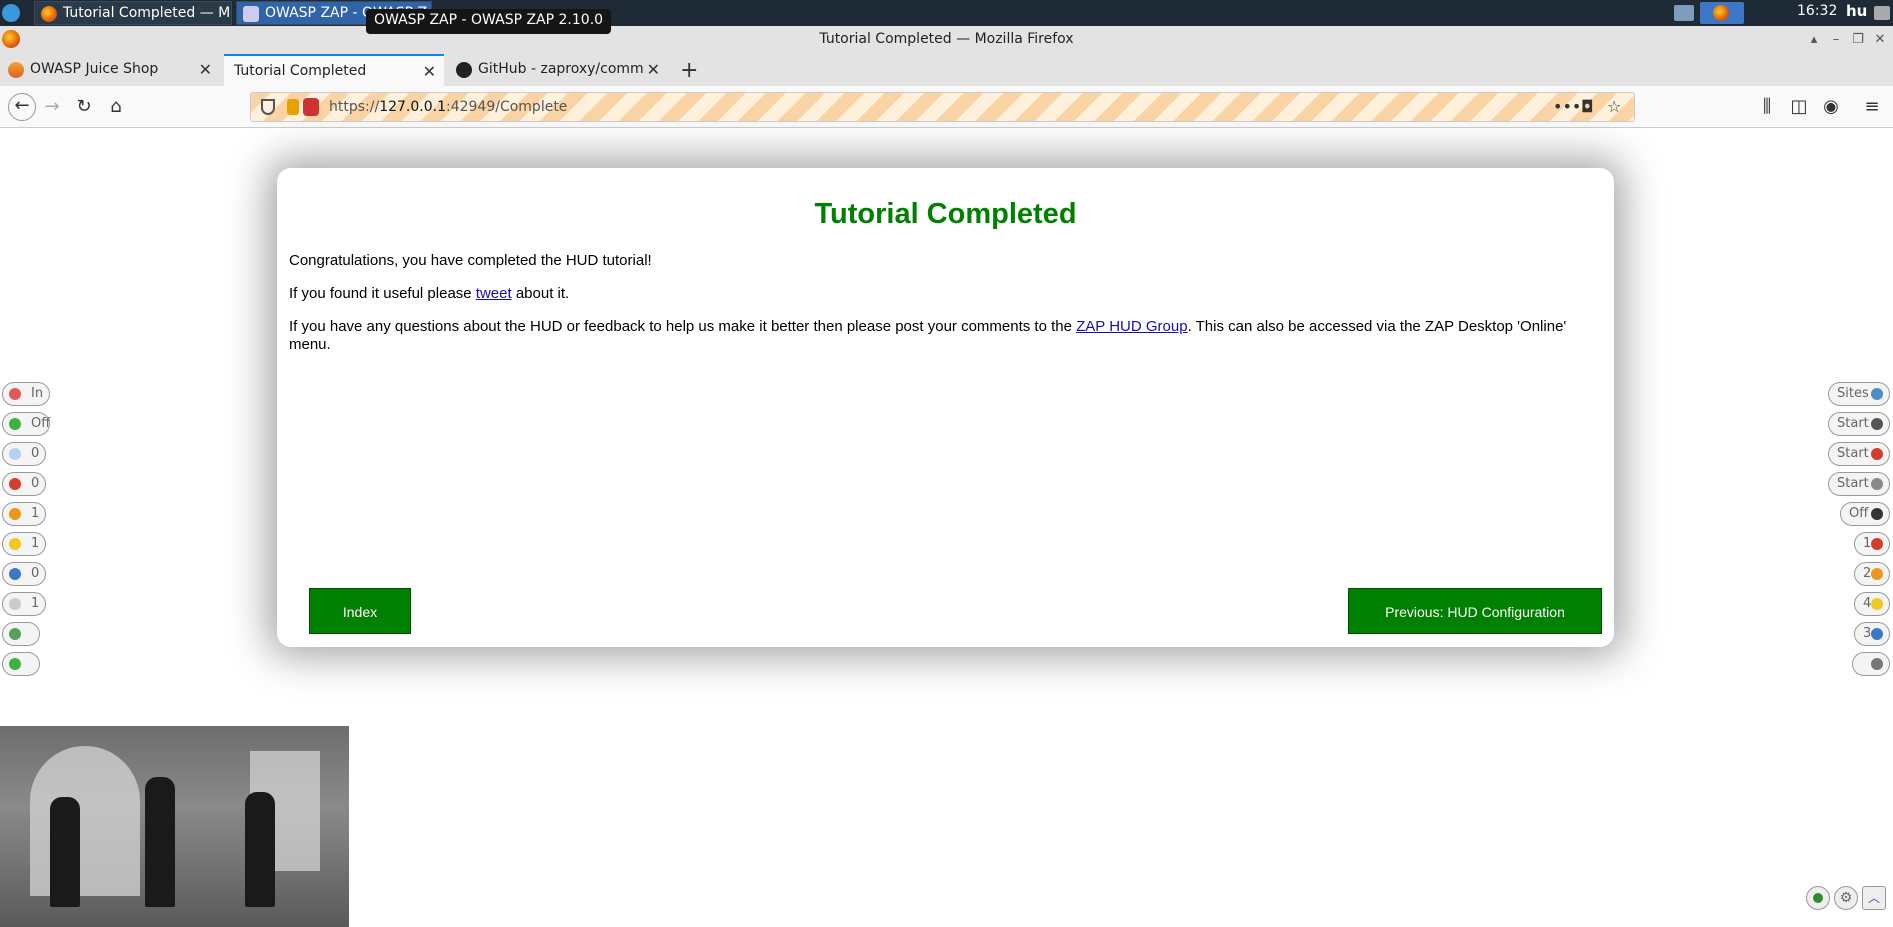 The width and height of the screenshot is (1893, 927). What do you see at coordinates (15, 604) in the screenshot?
I see `comment-icon` at bounding box center [15, 604].